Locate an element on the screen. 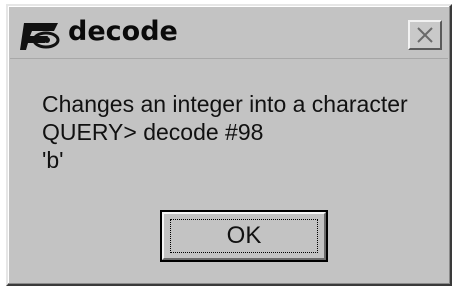  window-title: decode is located at coordinates (123, 31).